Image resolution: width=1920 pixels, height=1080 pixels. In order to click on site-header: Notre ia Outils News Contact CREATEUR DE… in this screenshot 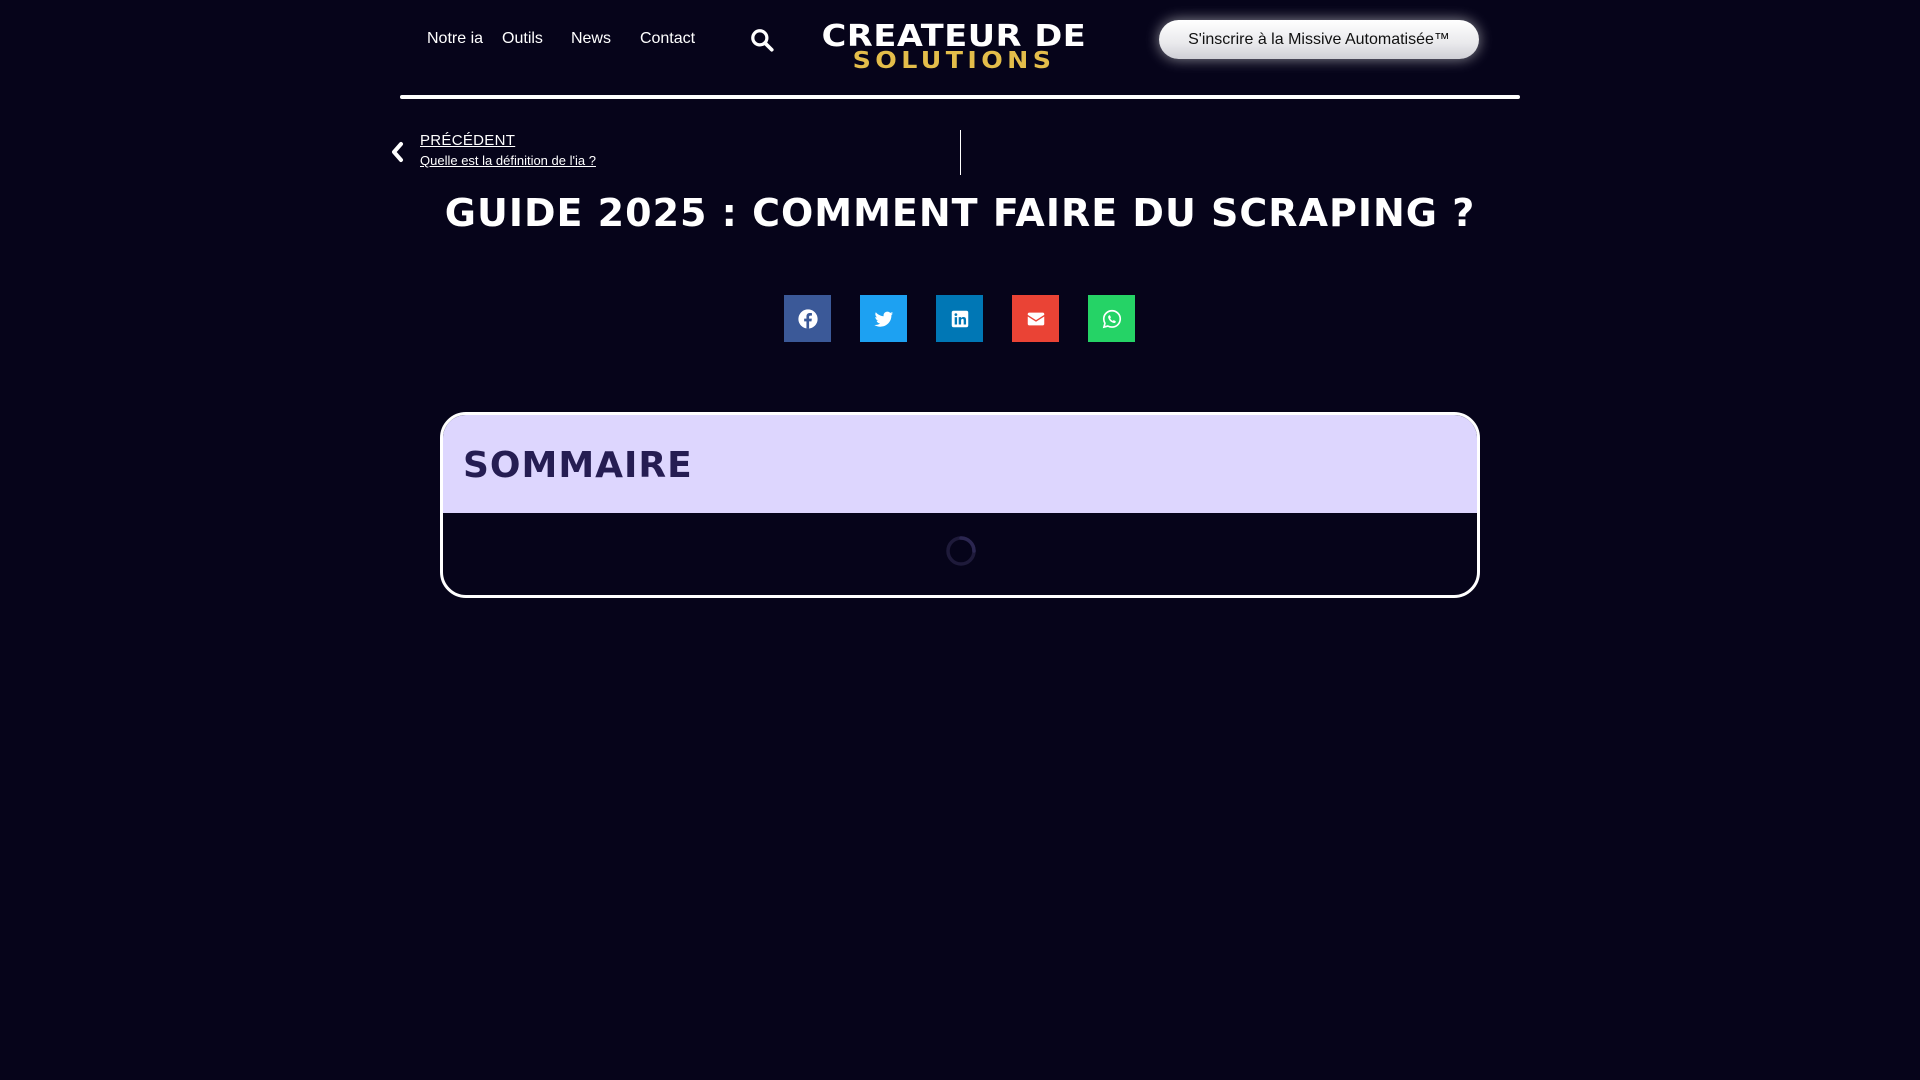, I will do `click(960, 50)`.